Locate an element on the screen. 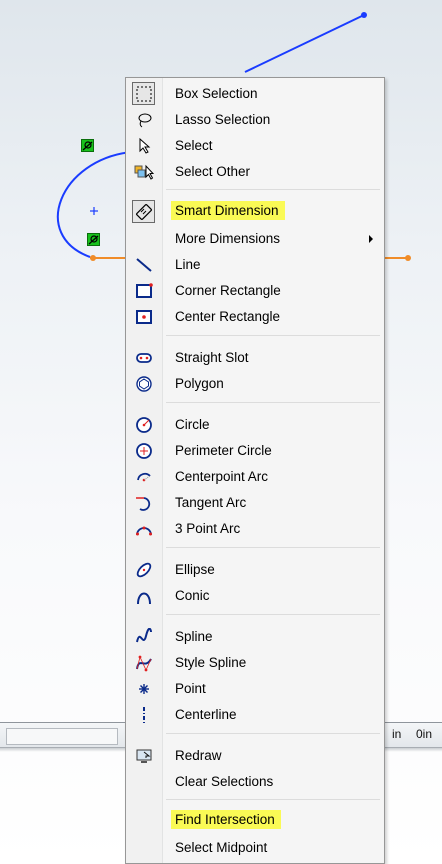 This screenshot has width=442, height=864. menu-item-smart-dimension: Smart Dimension is located at coordinates (256, 211).